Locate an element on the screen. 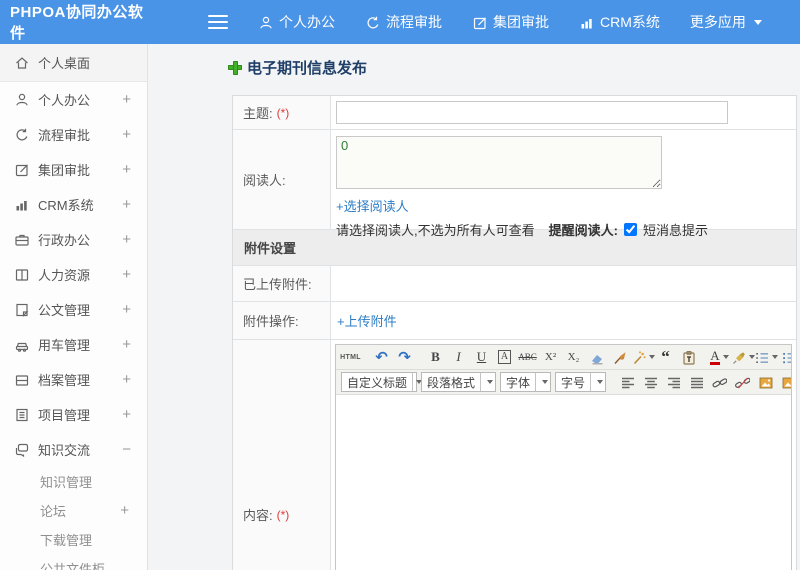 The height and width of the screenshot is (570, 800). subscript-button: X₂ is located at coordinates (573, 357).